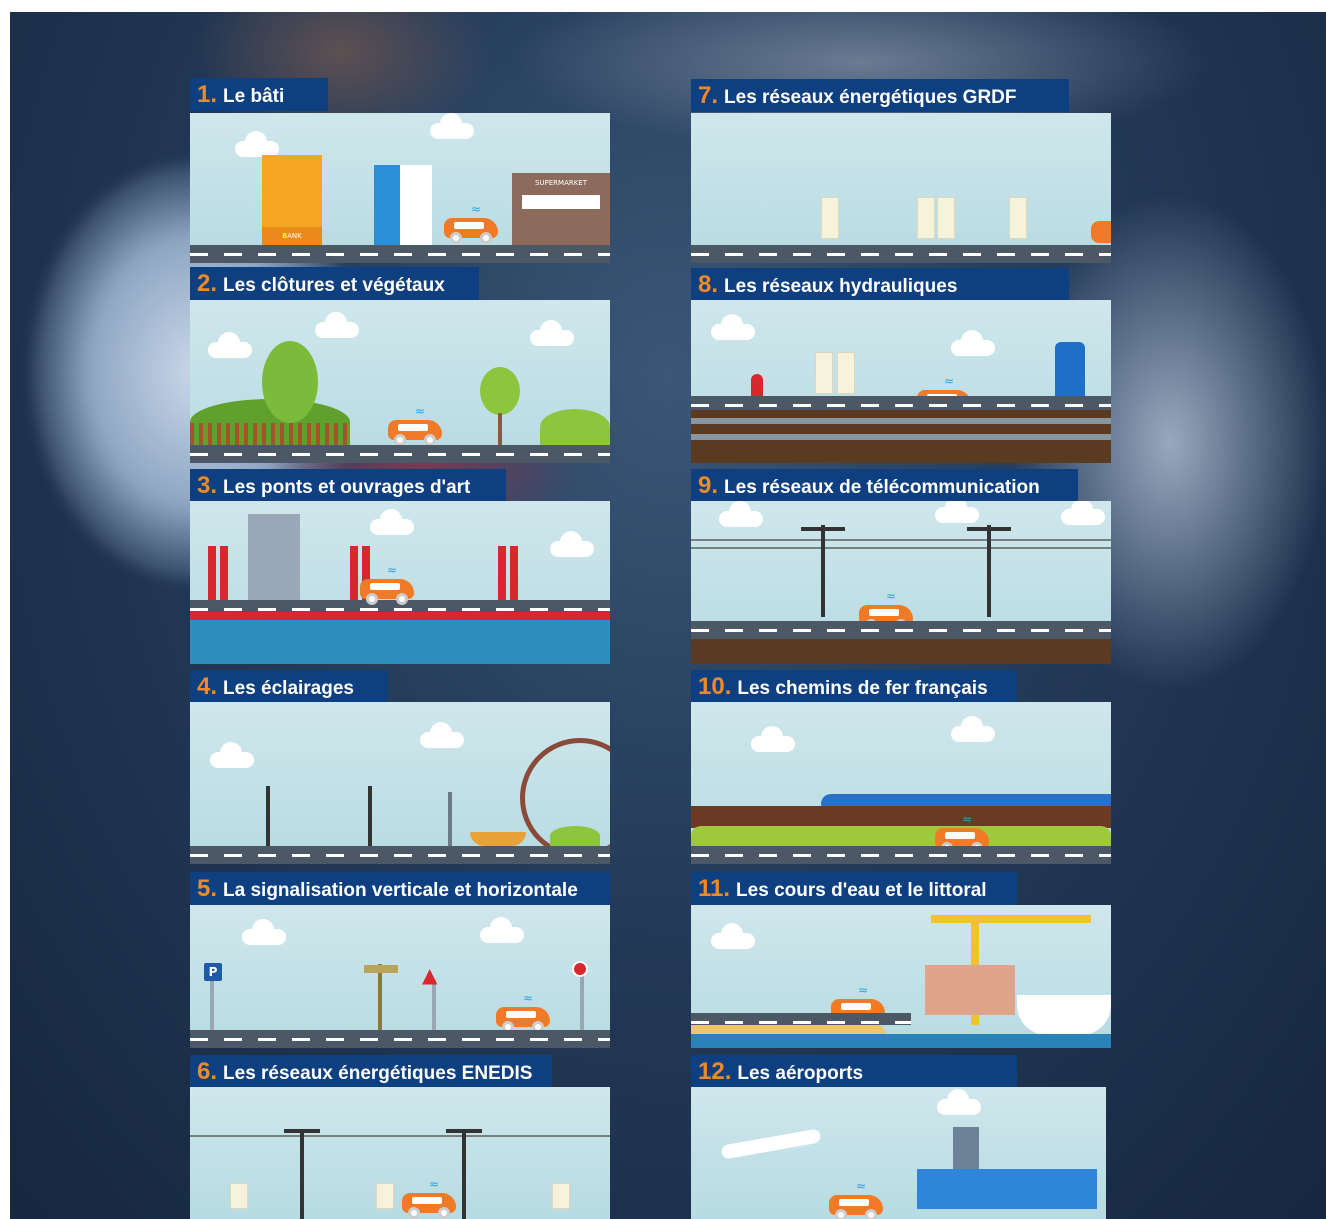  I want to click on section-number: 6., so click(207, 1071).